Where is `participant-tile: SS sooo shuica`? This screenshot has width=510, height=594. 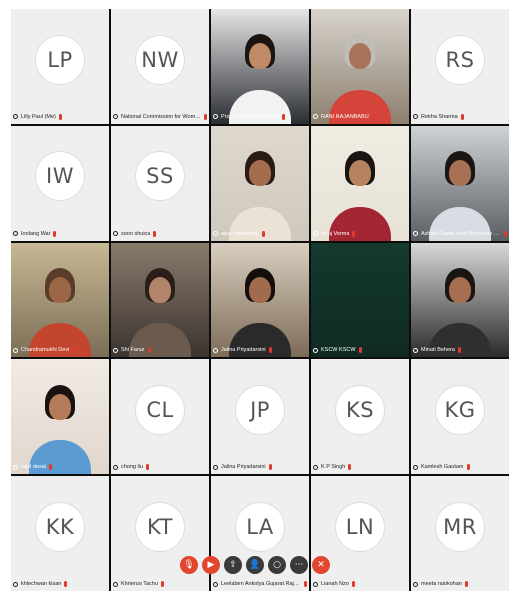 participant-tile: SS sooo shuica is located at coordinates (160, 183).